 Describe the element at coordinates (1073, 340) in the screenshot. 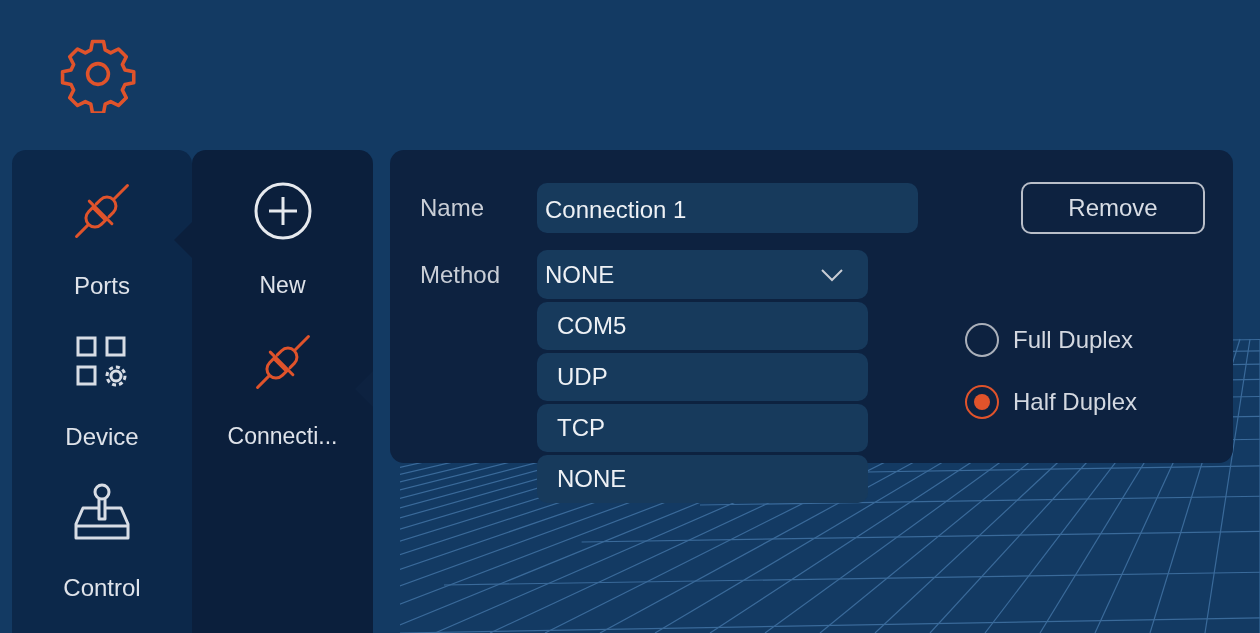

I see `radio-label: Full Duplex` at that location.